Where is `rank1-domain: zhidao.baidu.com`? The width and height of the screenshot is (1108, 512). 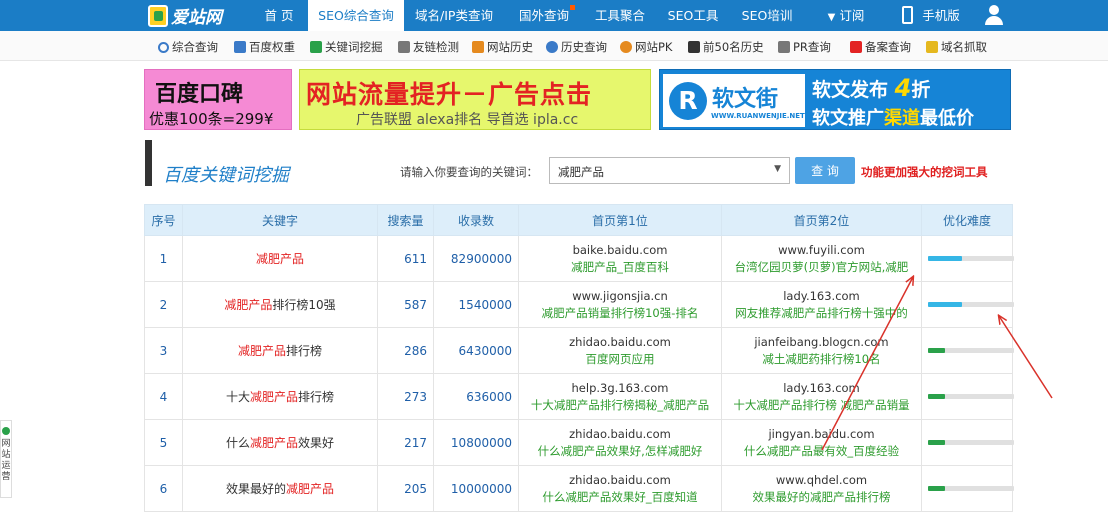 rank1-domain: zhidao.baidu.com is located at coordinates (620, 341).